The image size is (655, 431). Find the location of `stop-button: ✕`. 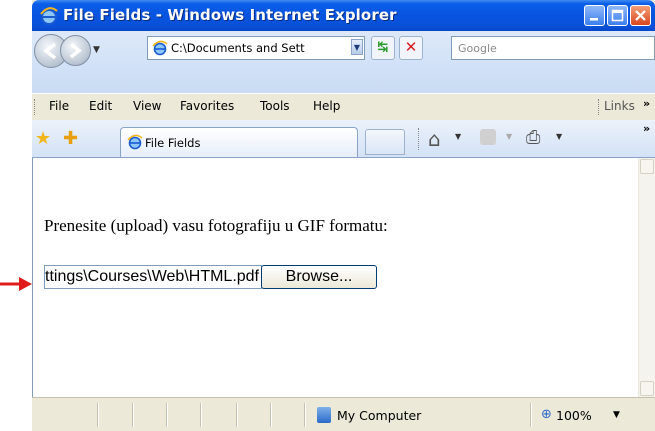

stop-button: ✕ is located at coordinates (411, 48).